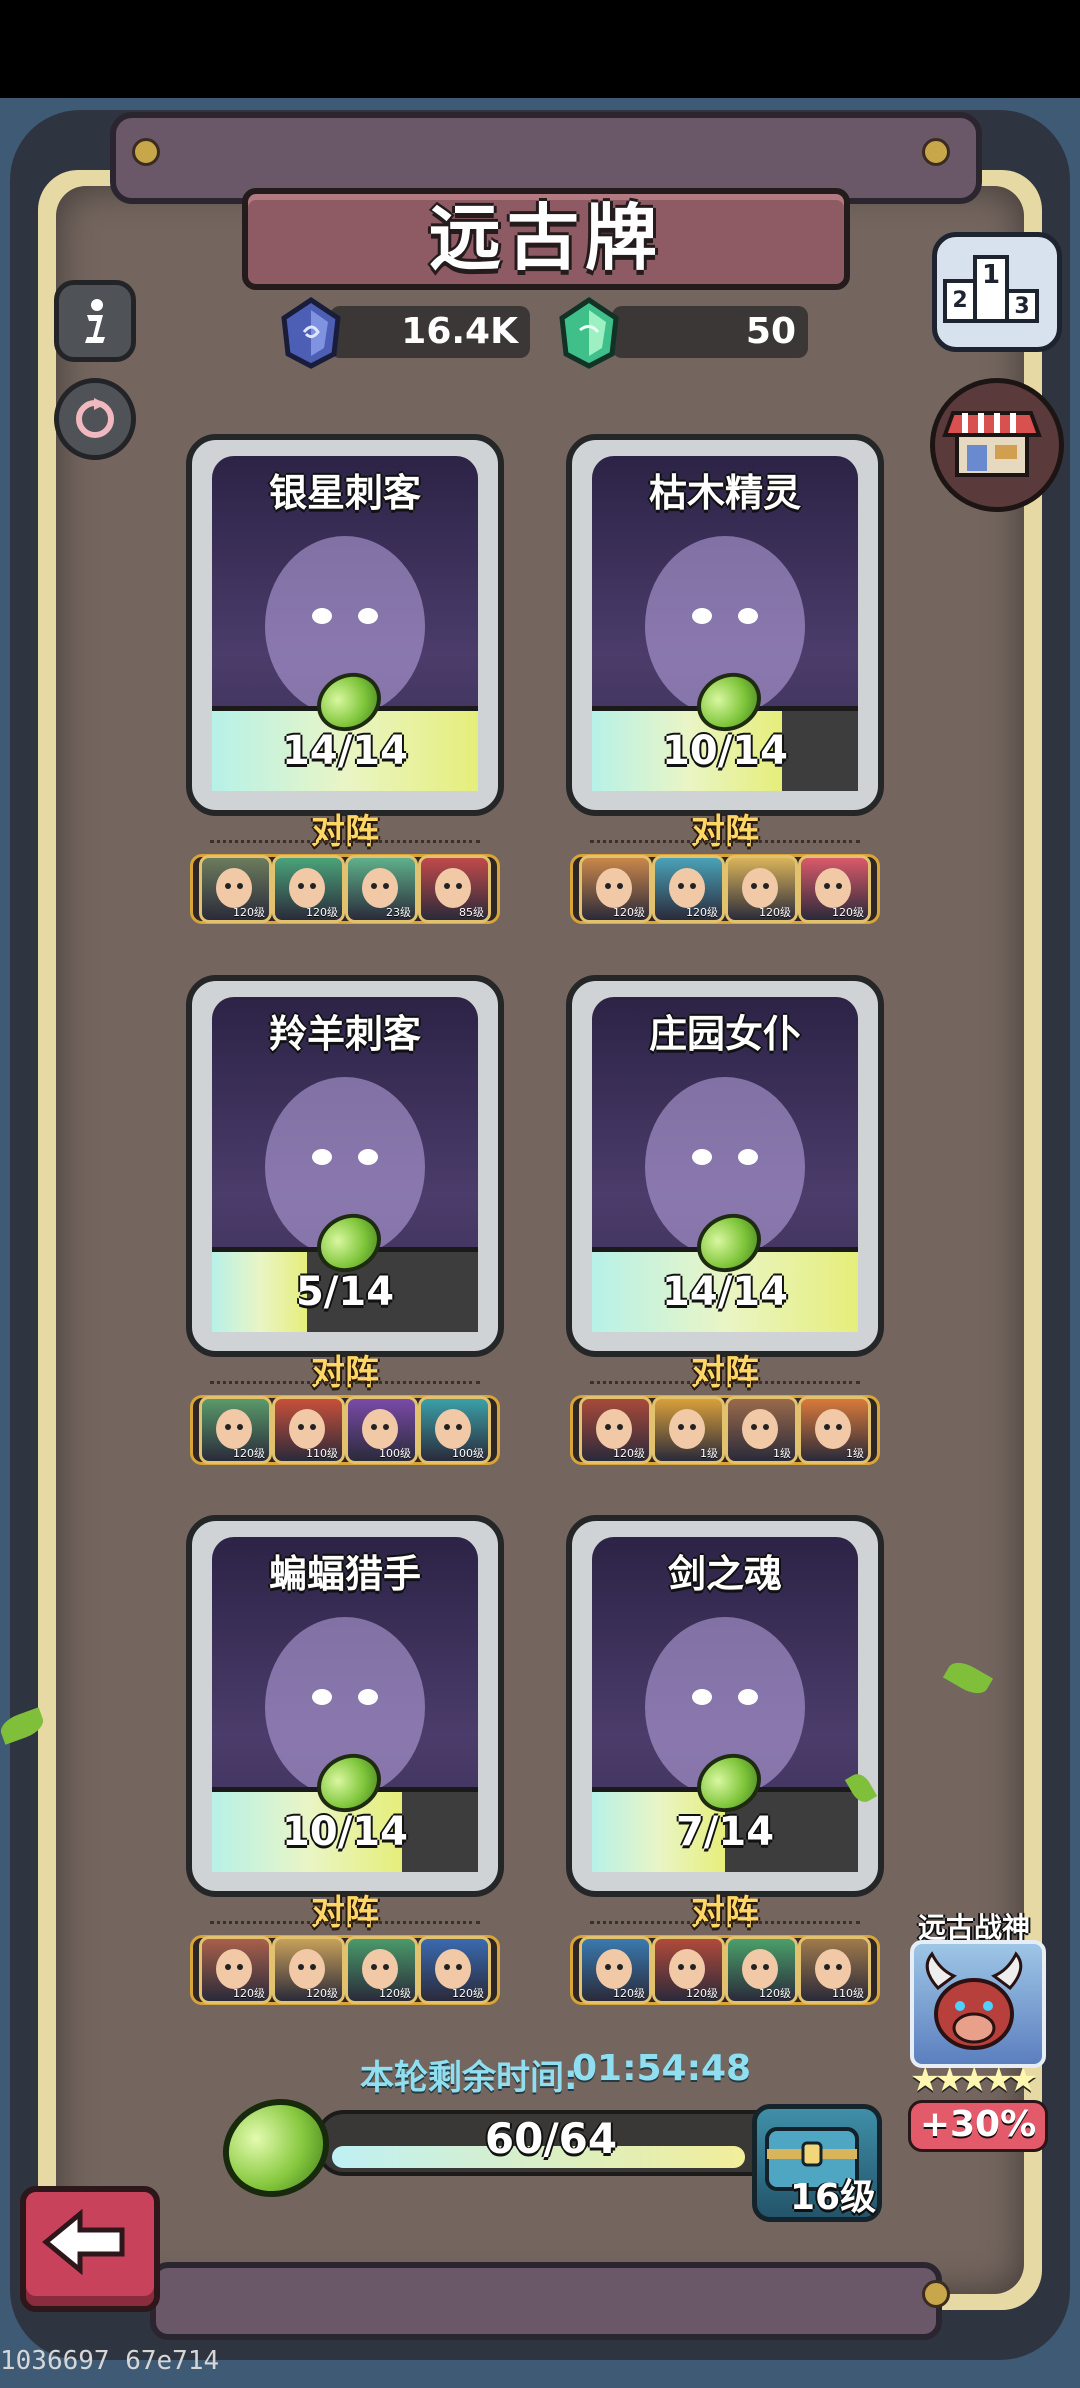 The height and width of the screenshot is (2388, 1080). Describe the element at coordinates (974, 2000) in the screenshot. I see `minotaur-portrait-icon` at that location.